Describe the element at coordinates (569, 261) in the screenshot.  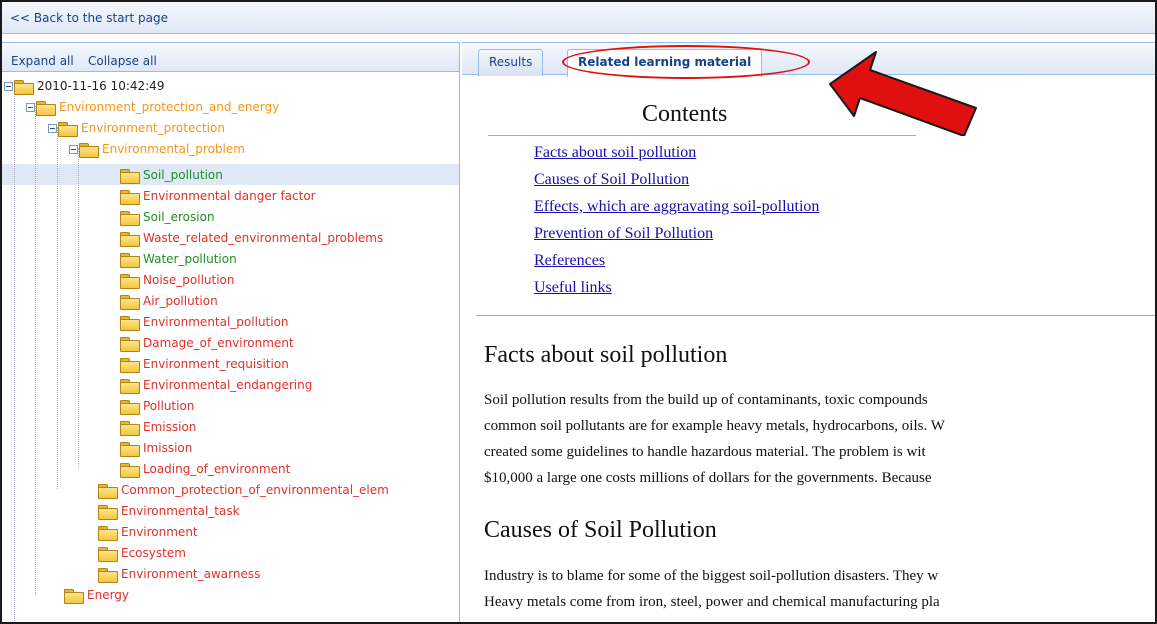
I see `toc-link-references: References` at that location.